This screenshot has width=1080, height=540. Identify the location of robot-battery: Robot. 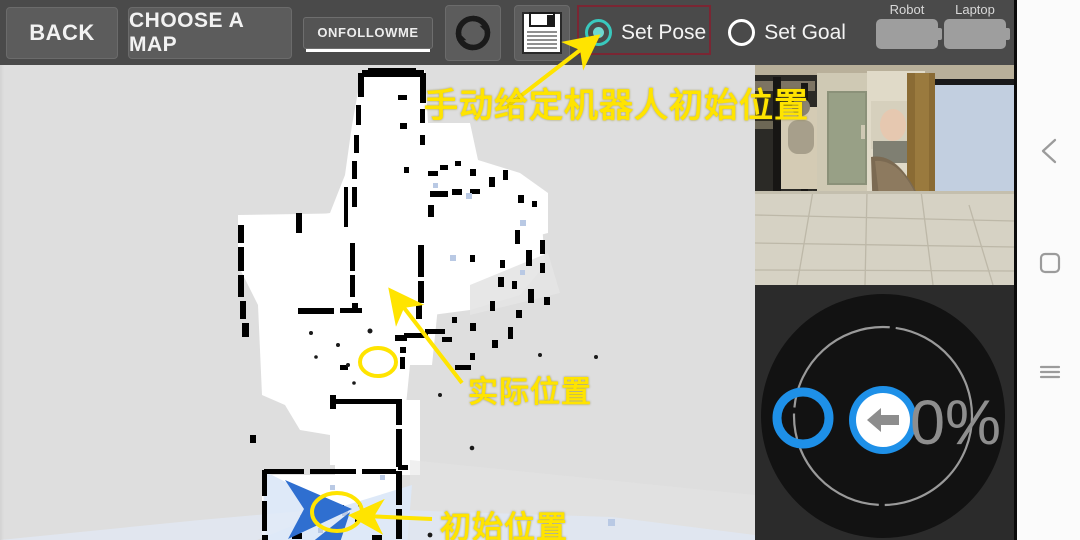
(909, 25).